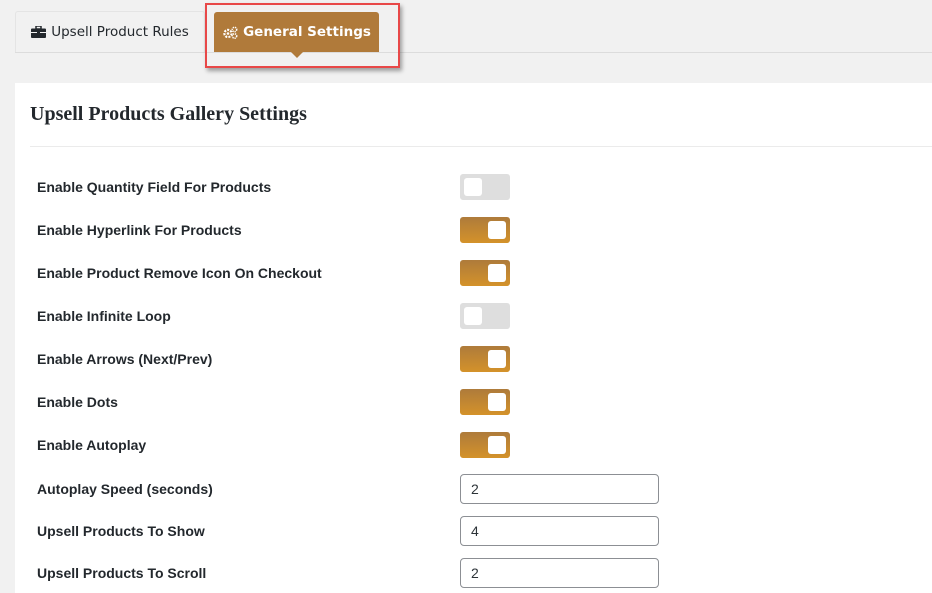 The width and height of the screenshot is (932, 593). What do you see at coordinates (296, 55) in the screenshot?
I see `active-tab-caret` at bounding box center [296, 55].